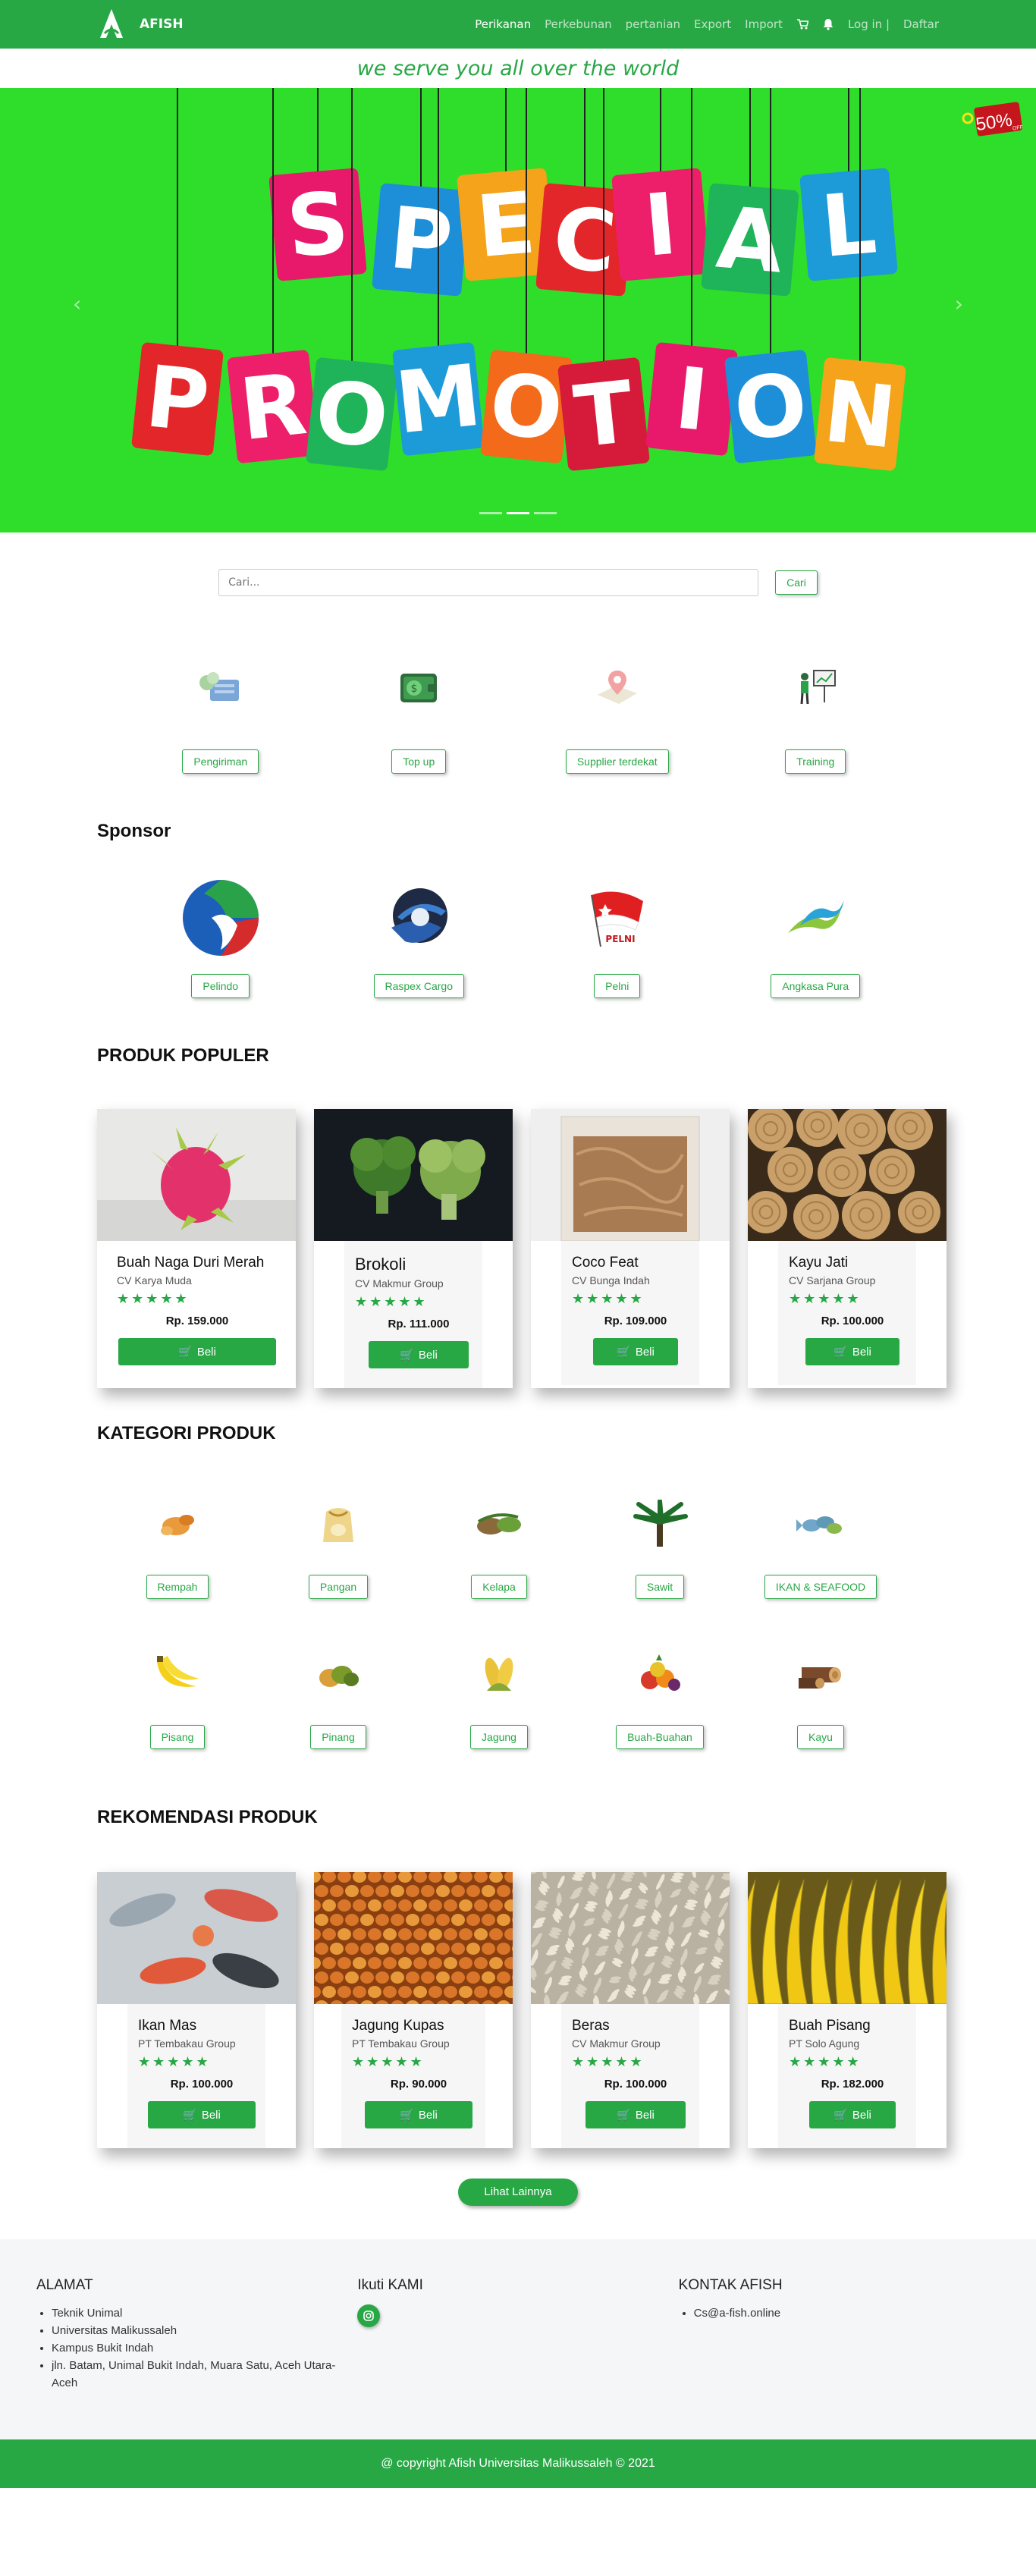  I want to click on bell-icon, so click(828, 24).